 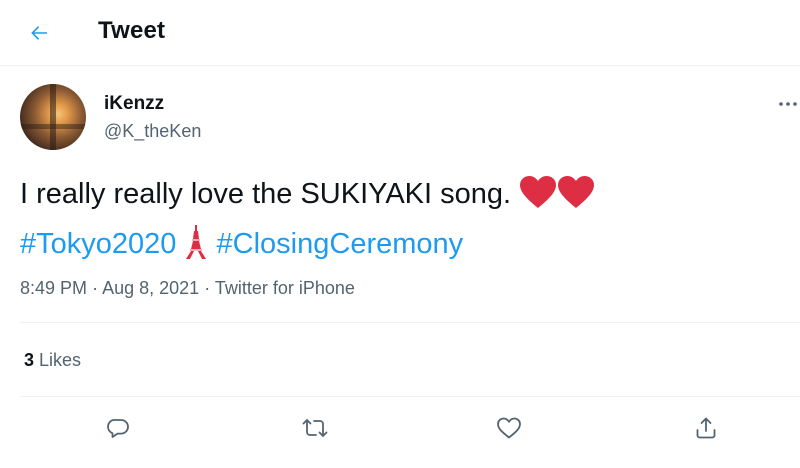 I want to click on like-button, so click(x=509, y=428).